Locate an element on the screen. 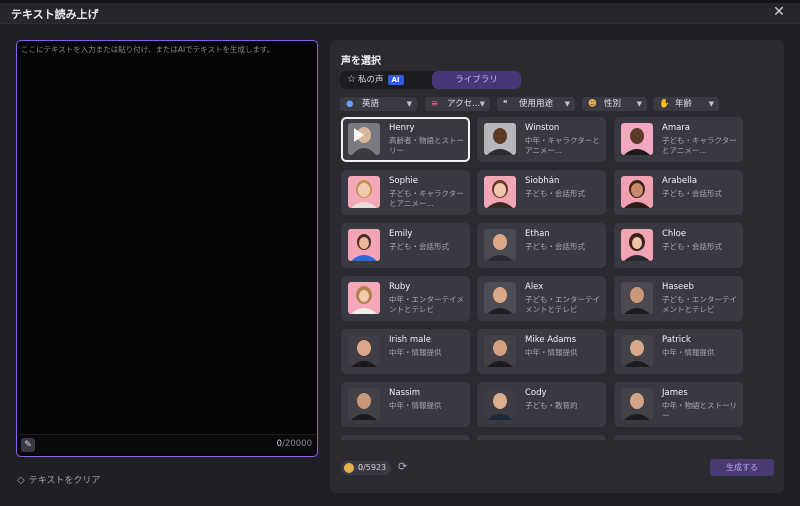 The image size is (800, 506). voice-name: Sophie is located at coordinates (403, 181).